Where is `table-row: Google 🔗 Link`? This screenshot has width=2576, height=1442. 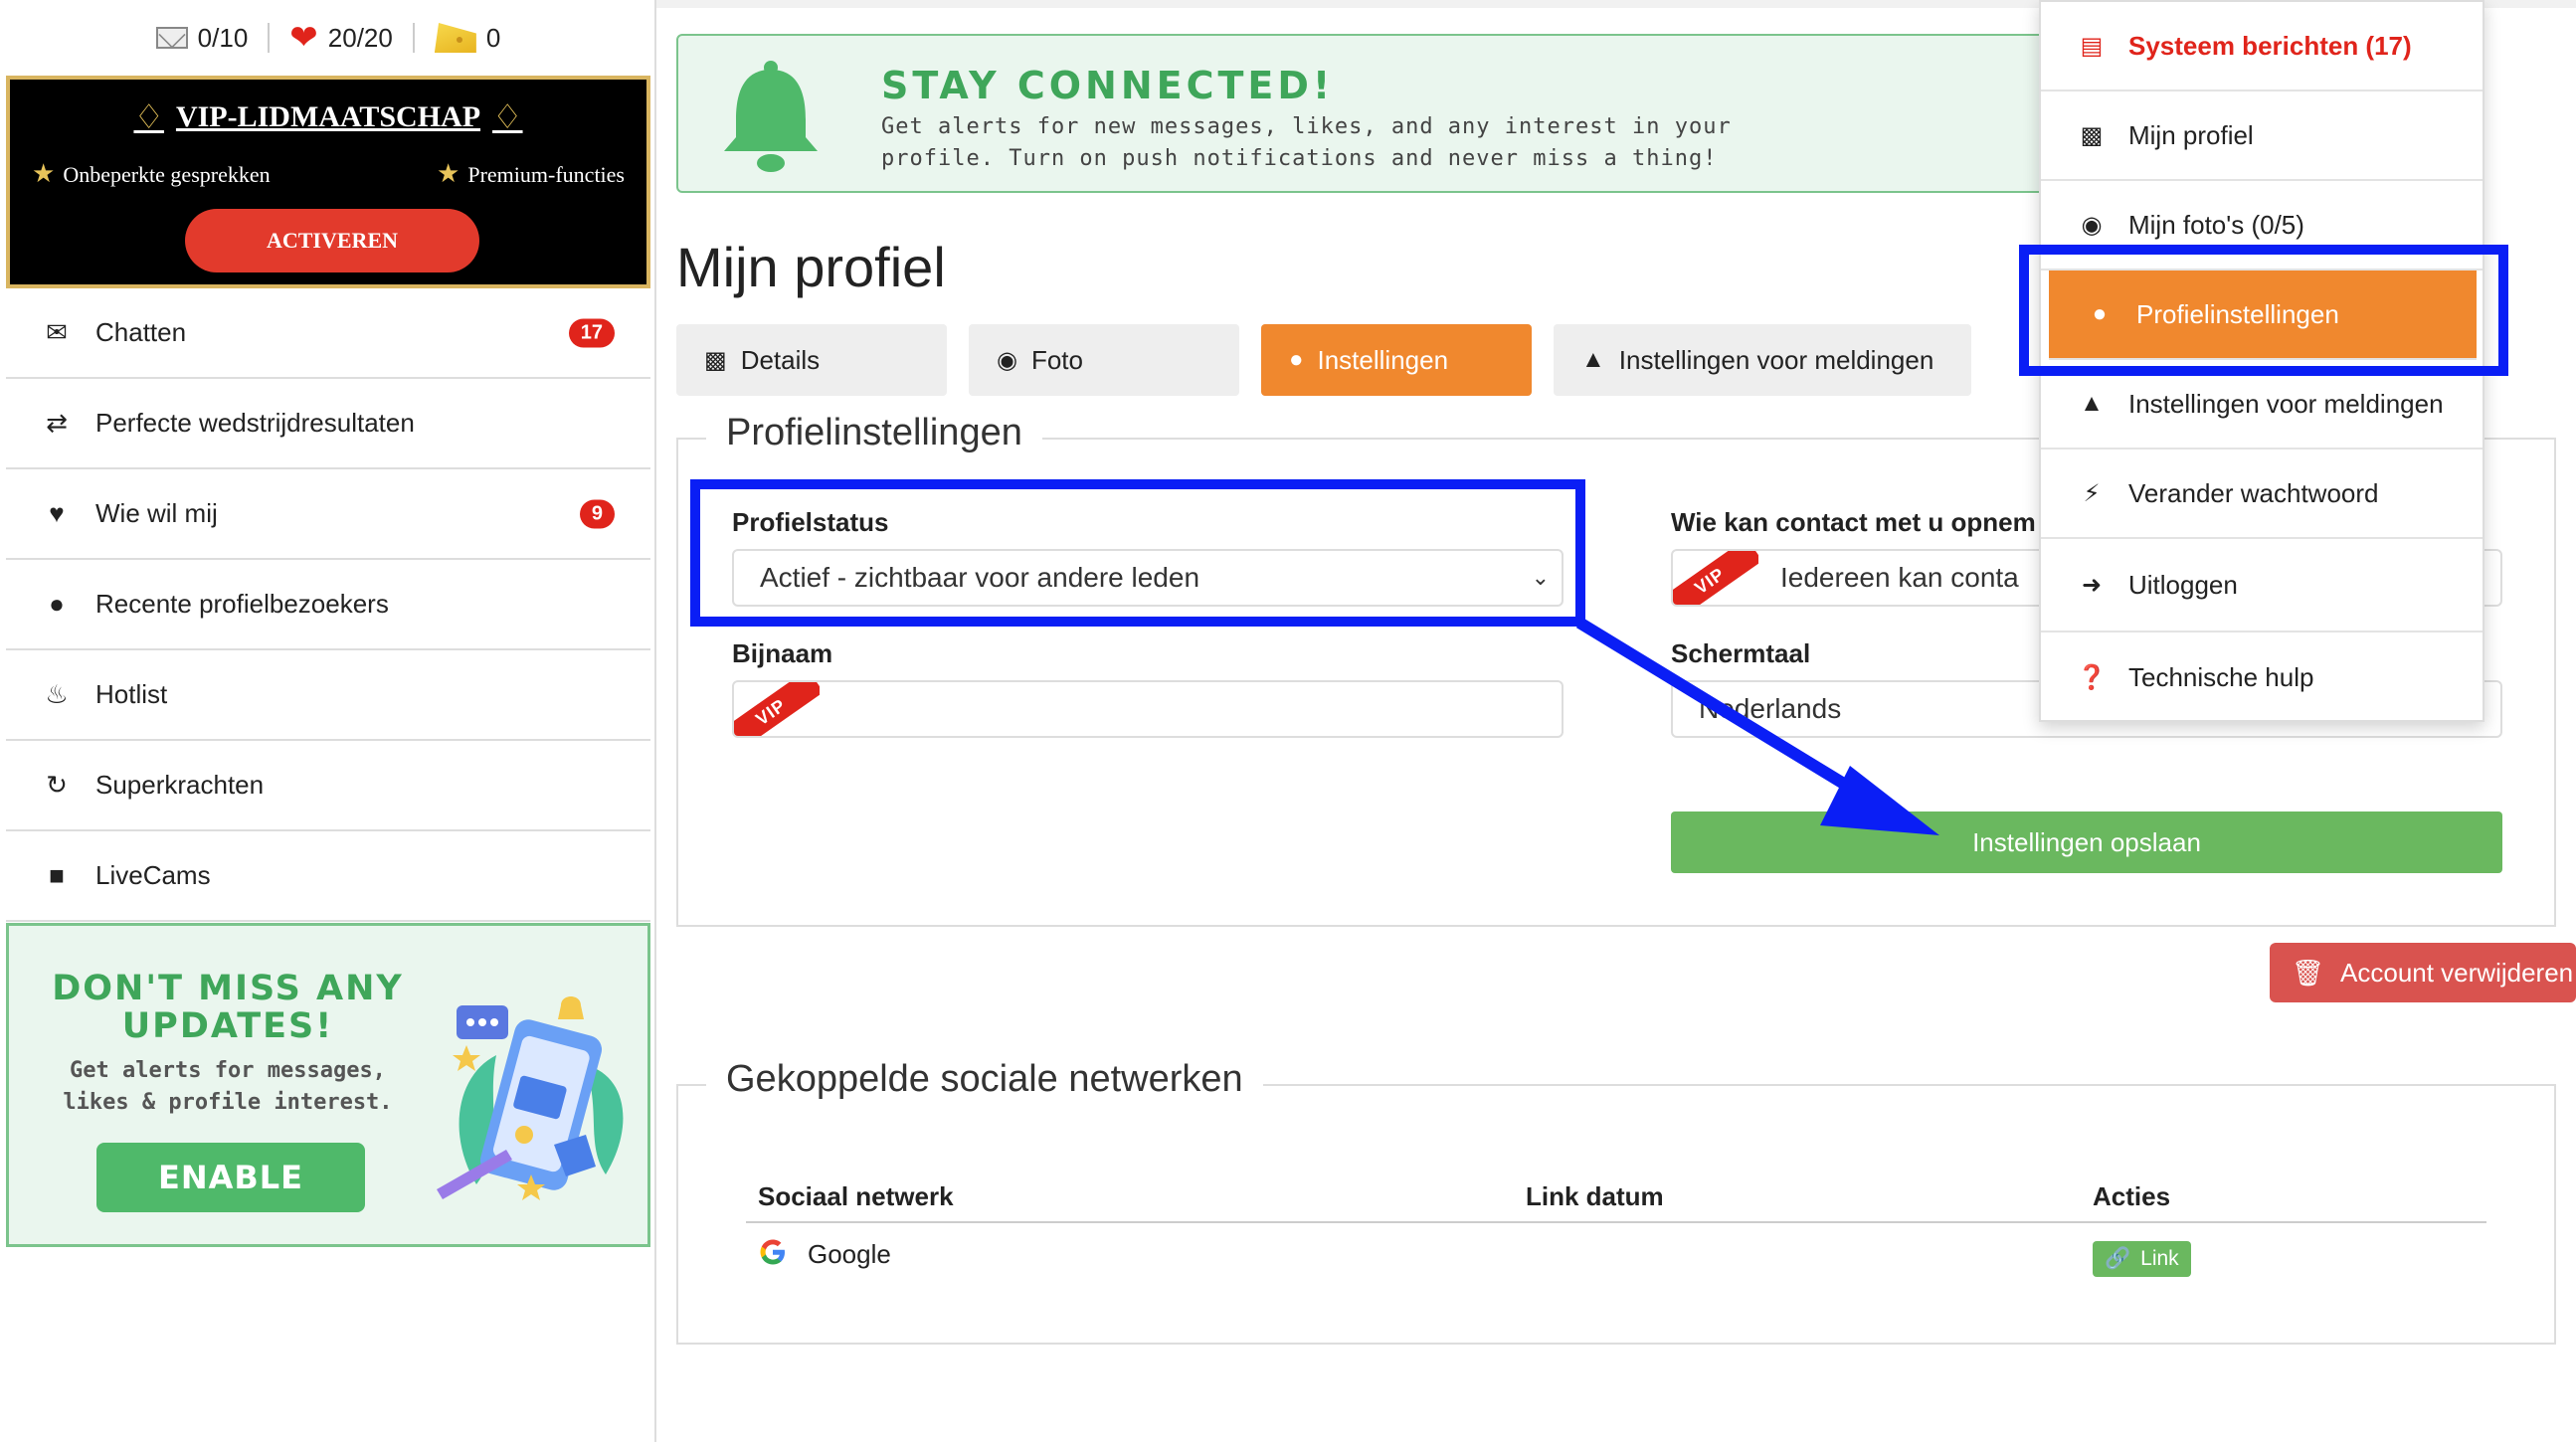 table-row: Google 🔗 Link is located at coordinates (1616, 1255).